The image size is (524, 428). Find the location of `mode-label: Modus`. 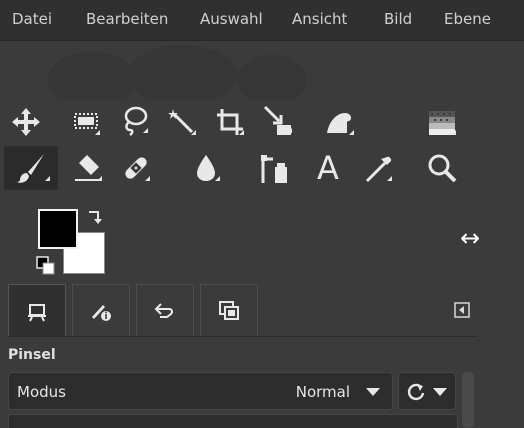

mode-label: Modus is located at coordinates (41, 392).